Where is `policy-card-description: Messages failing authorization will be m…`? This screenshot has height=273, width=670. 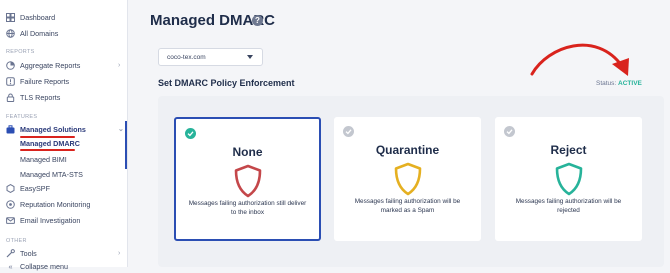 policy-card-description: Messages failing authorization will be m… is located at coordinates (407, 206).